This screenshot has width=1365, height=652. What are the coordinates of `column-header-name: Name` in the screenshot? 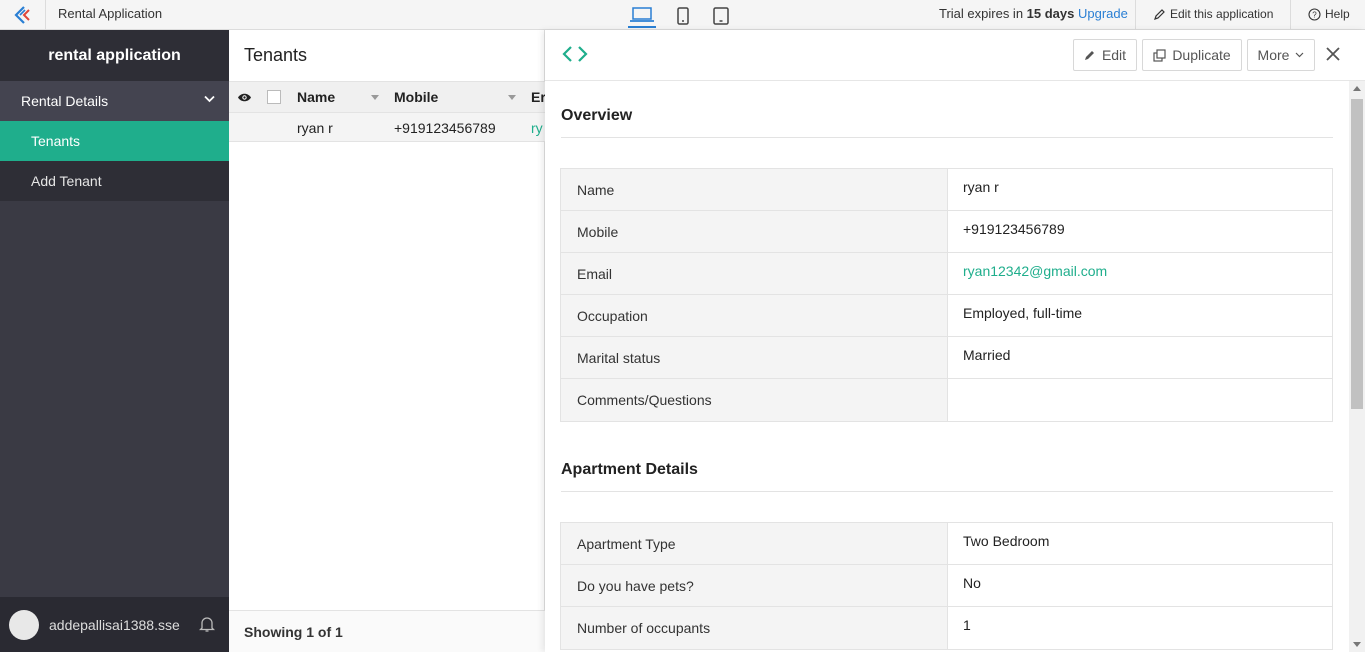 It's located at (316, 97).